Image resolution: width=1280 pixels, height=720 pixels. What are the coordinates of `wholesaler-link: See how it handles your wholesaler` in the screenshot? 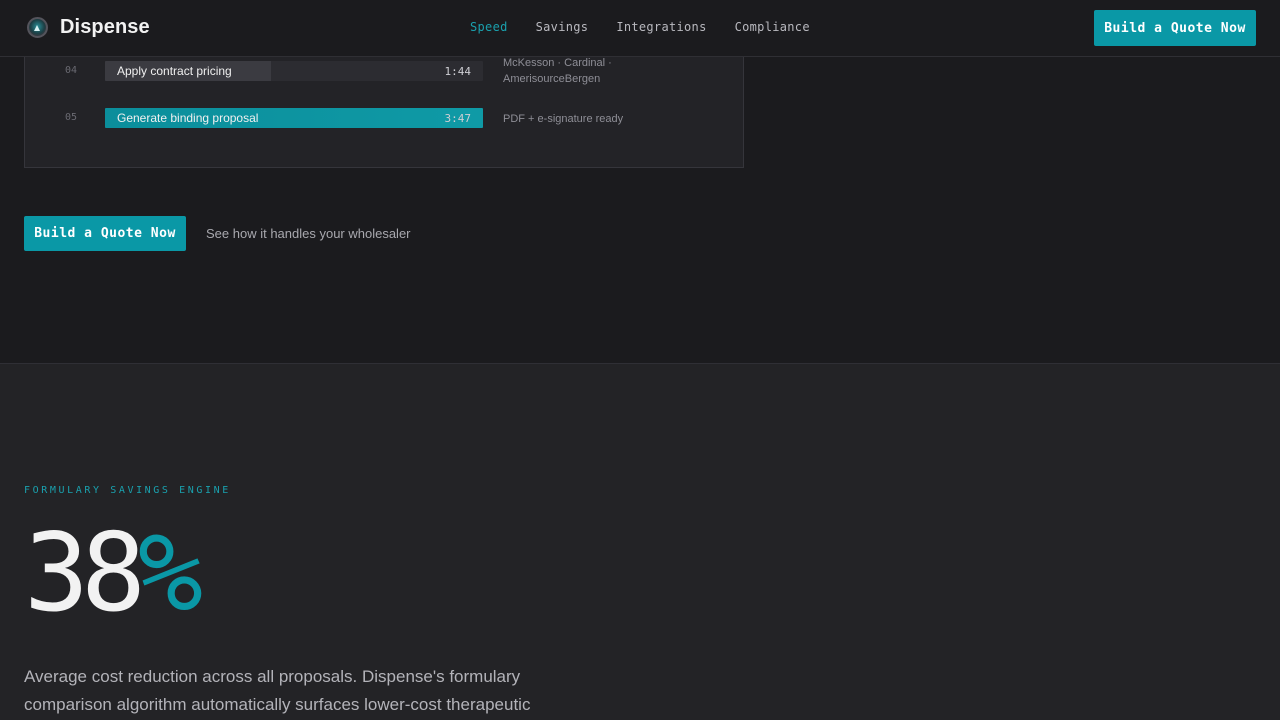 It's located at (308, 233).